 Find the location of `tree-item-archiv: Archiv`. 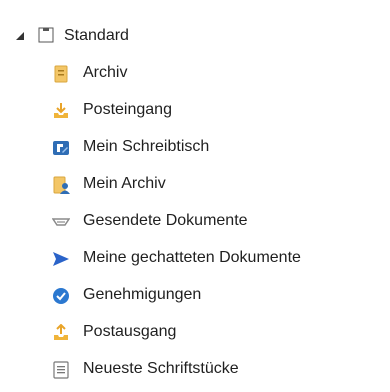

tree-item-archiv: Archiv is located at coordinates (195, 73).